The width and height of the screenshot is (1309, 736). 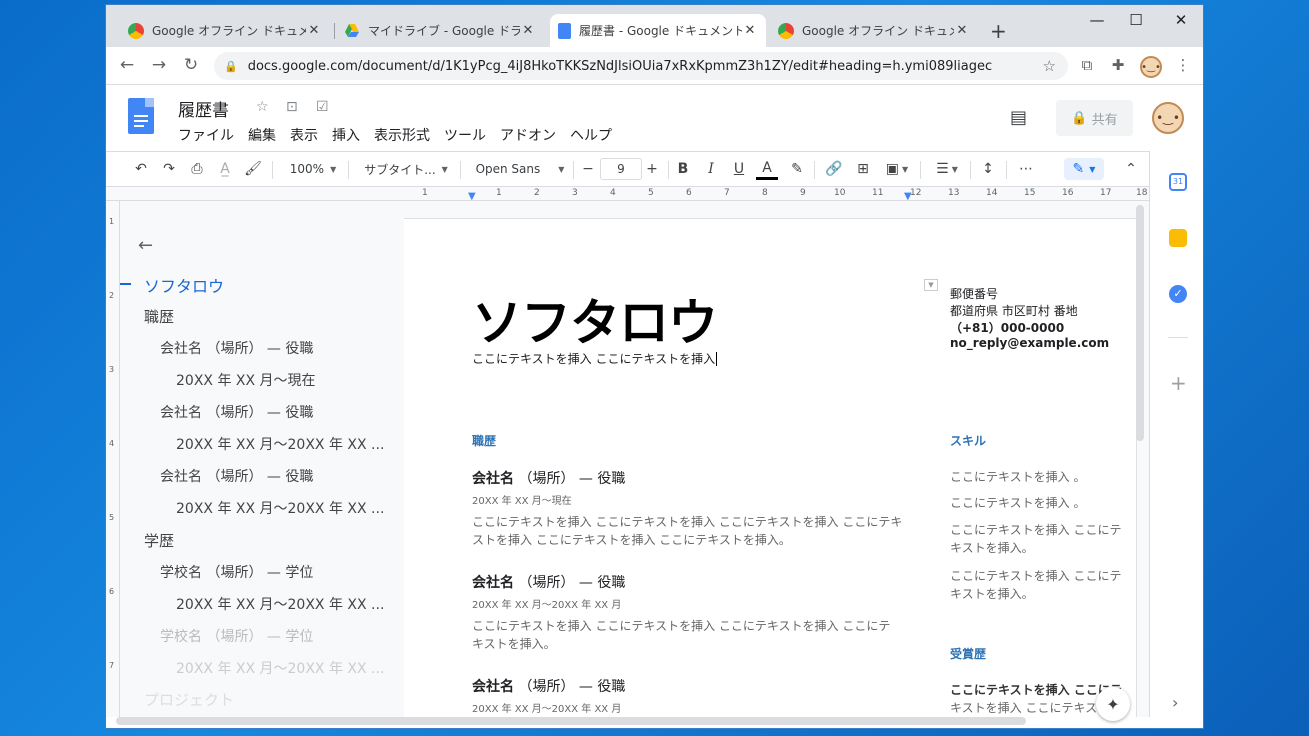 What do you see at coordinates (197, 169) in the screenshot?
I see `print-icon: ⎙` at bounding box center [197, 169].